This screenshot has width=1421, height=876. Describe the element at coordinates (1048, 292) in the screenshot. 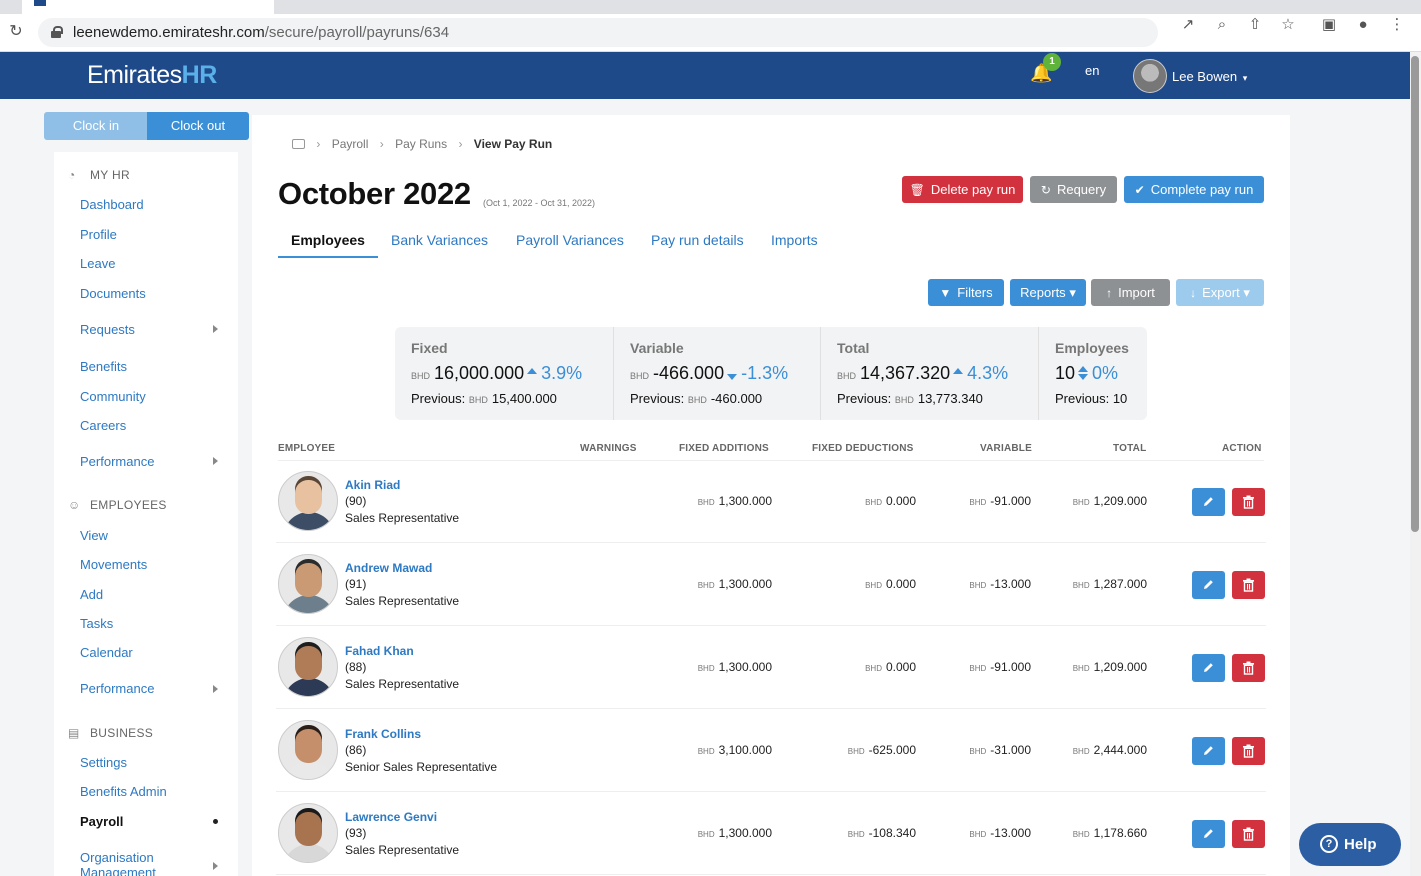

I see `reports-dropdown: Reports ▾` at that location.